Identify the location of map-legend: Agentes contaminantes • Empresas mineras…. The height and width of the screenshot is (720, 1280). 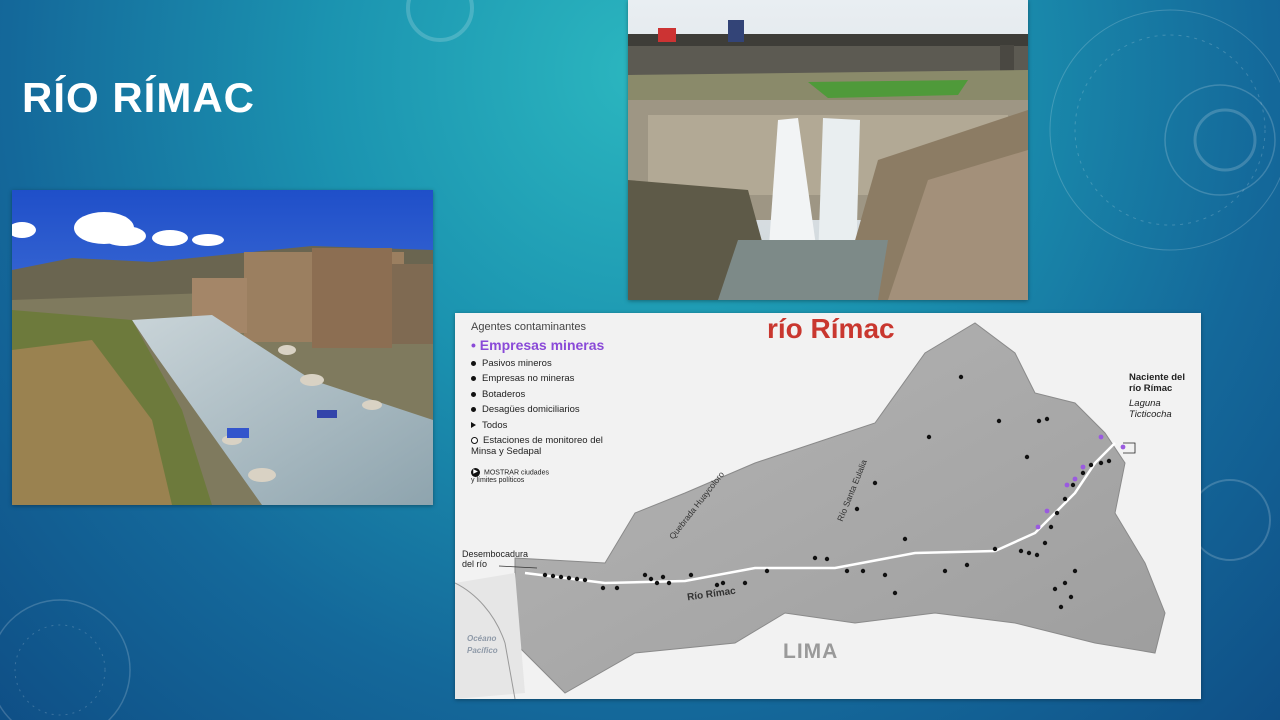
(541, 403).